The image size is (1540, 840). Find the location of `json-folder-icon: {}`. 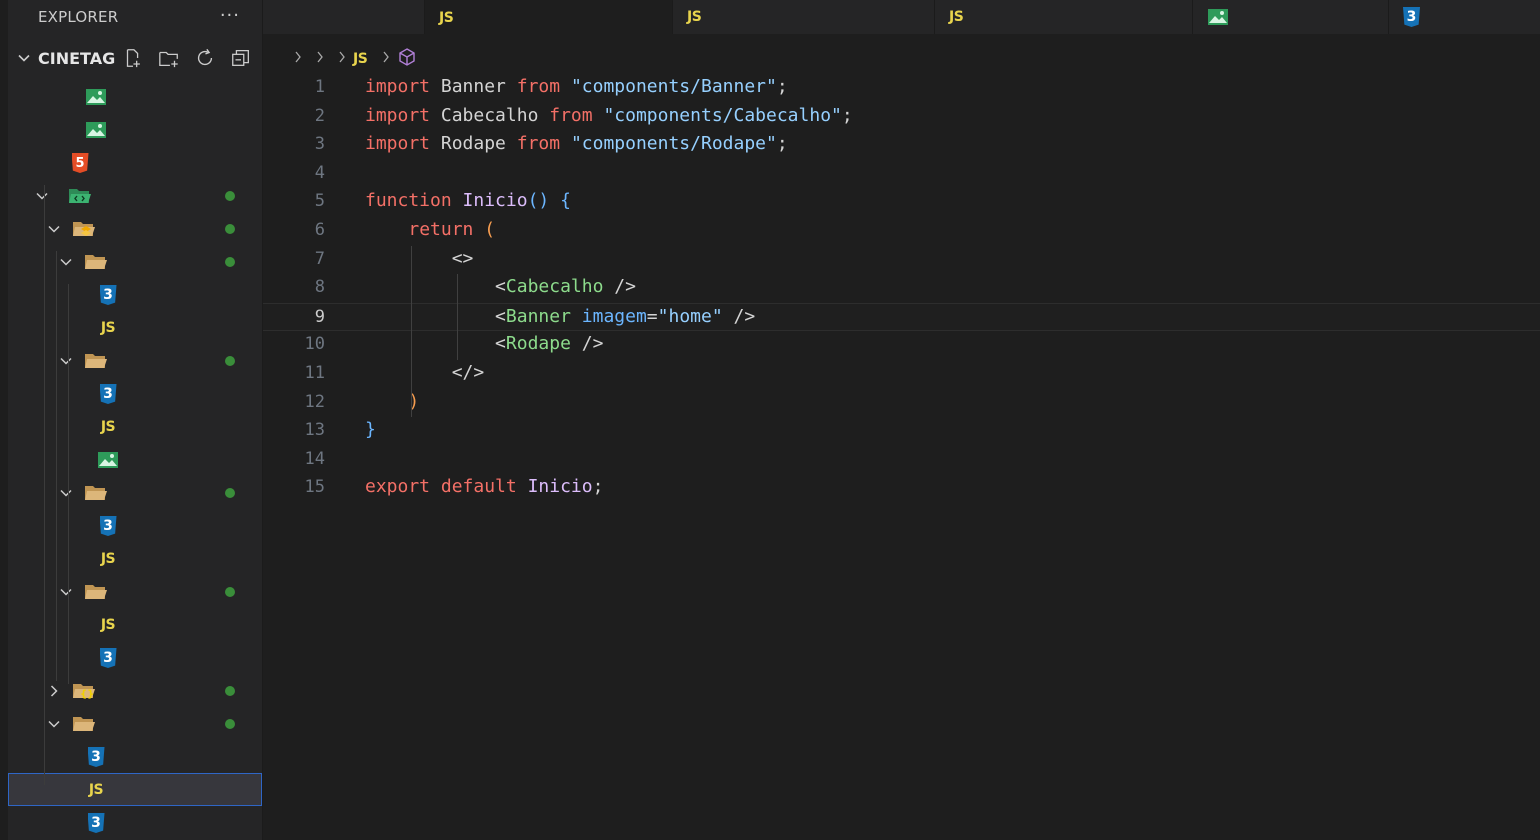

json-folder-icon: {} is located at coordinates (84, 692).